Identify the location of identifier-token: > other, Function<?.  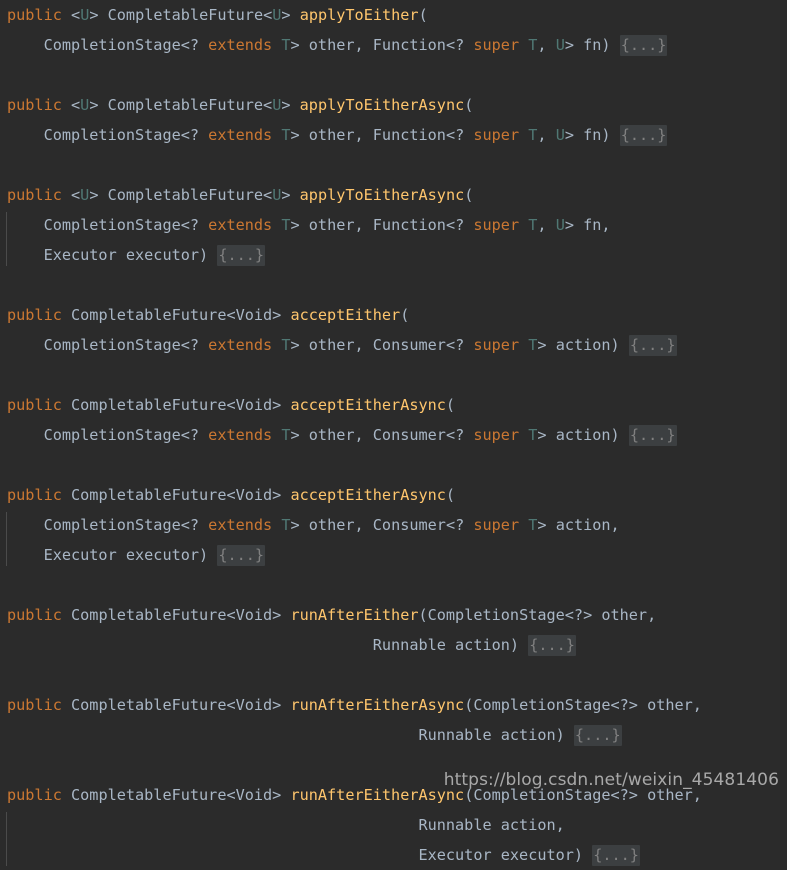
(382, 45).